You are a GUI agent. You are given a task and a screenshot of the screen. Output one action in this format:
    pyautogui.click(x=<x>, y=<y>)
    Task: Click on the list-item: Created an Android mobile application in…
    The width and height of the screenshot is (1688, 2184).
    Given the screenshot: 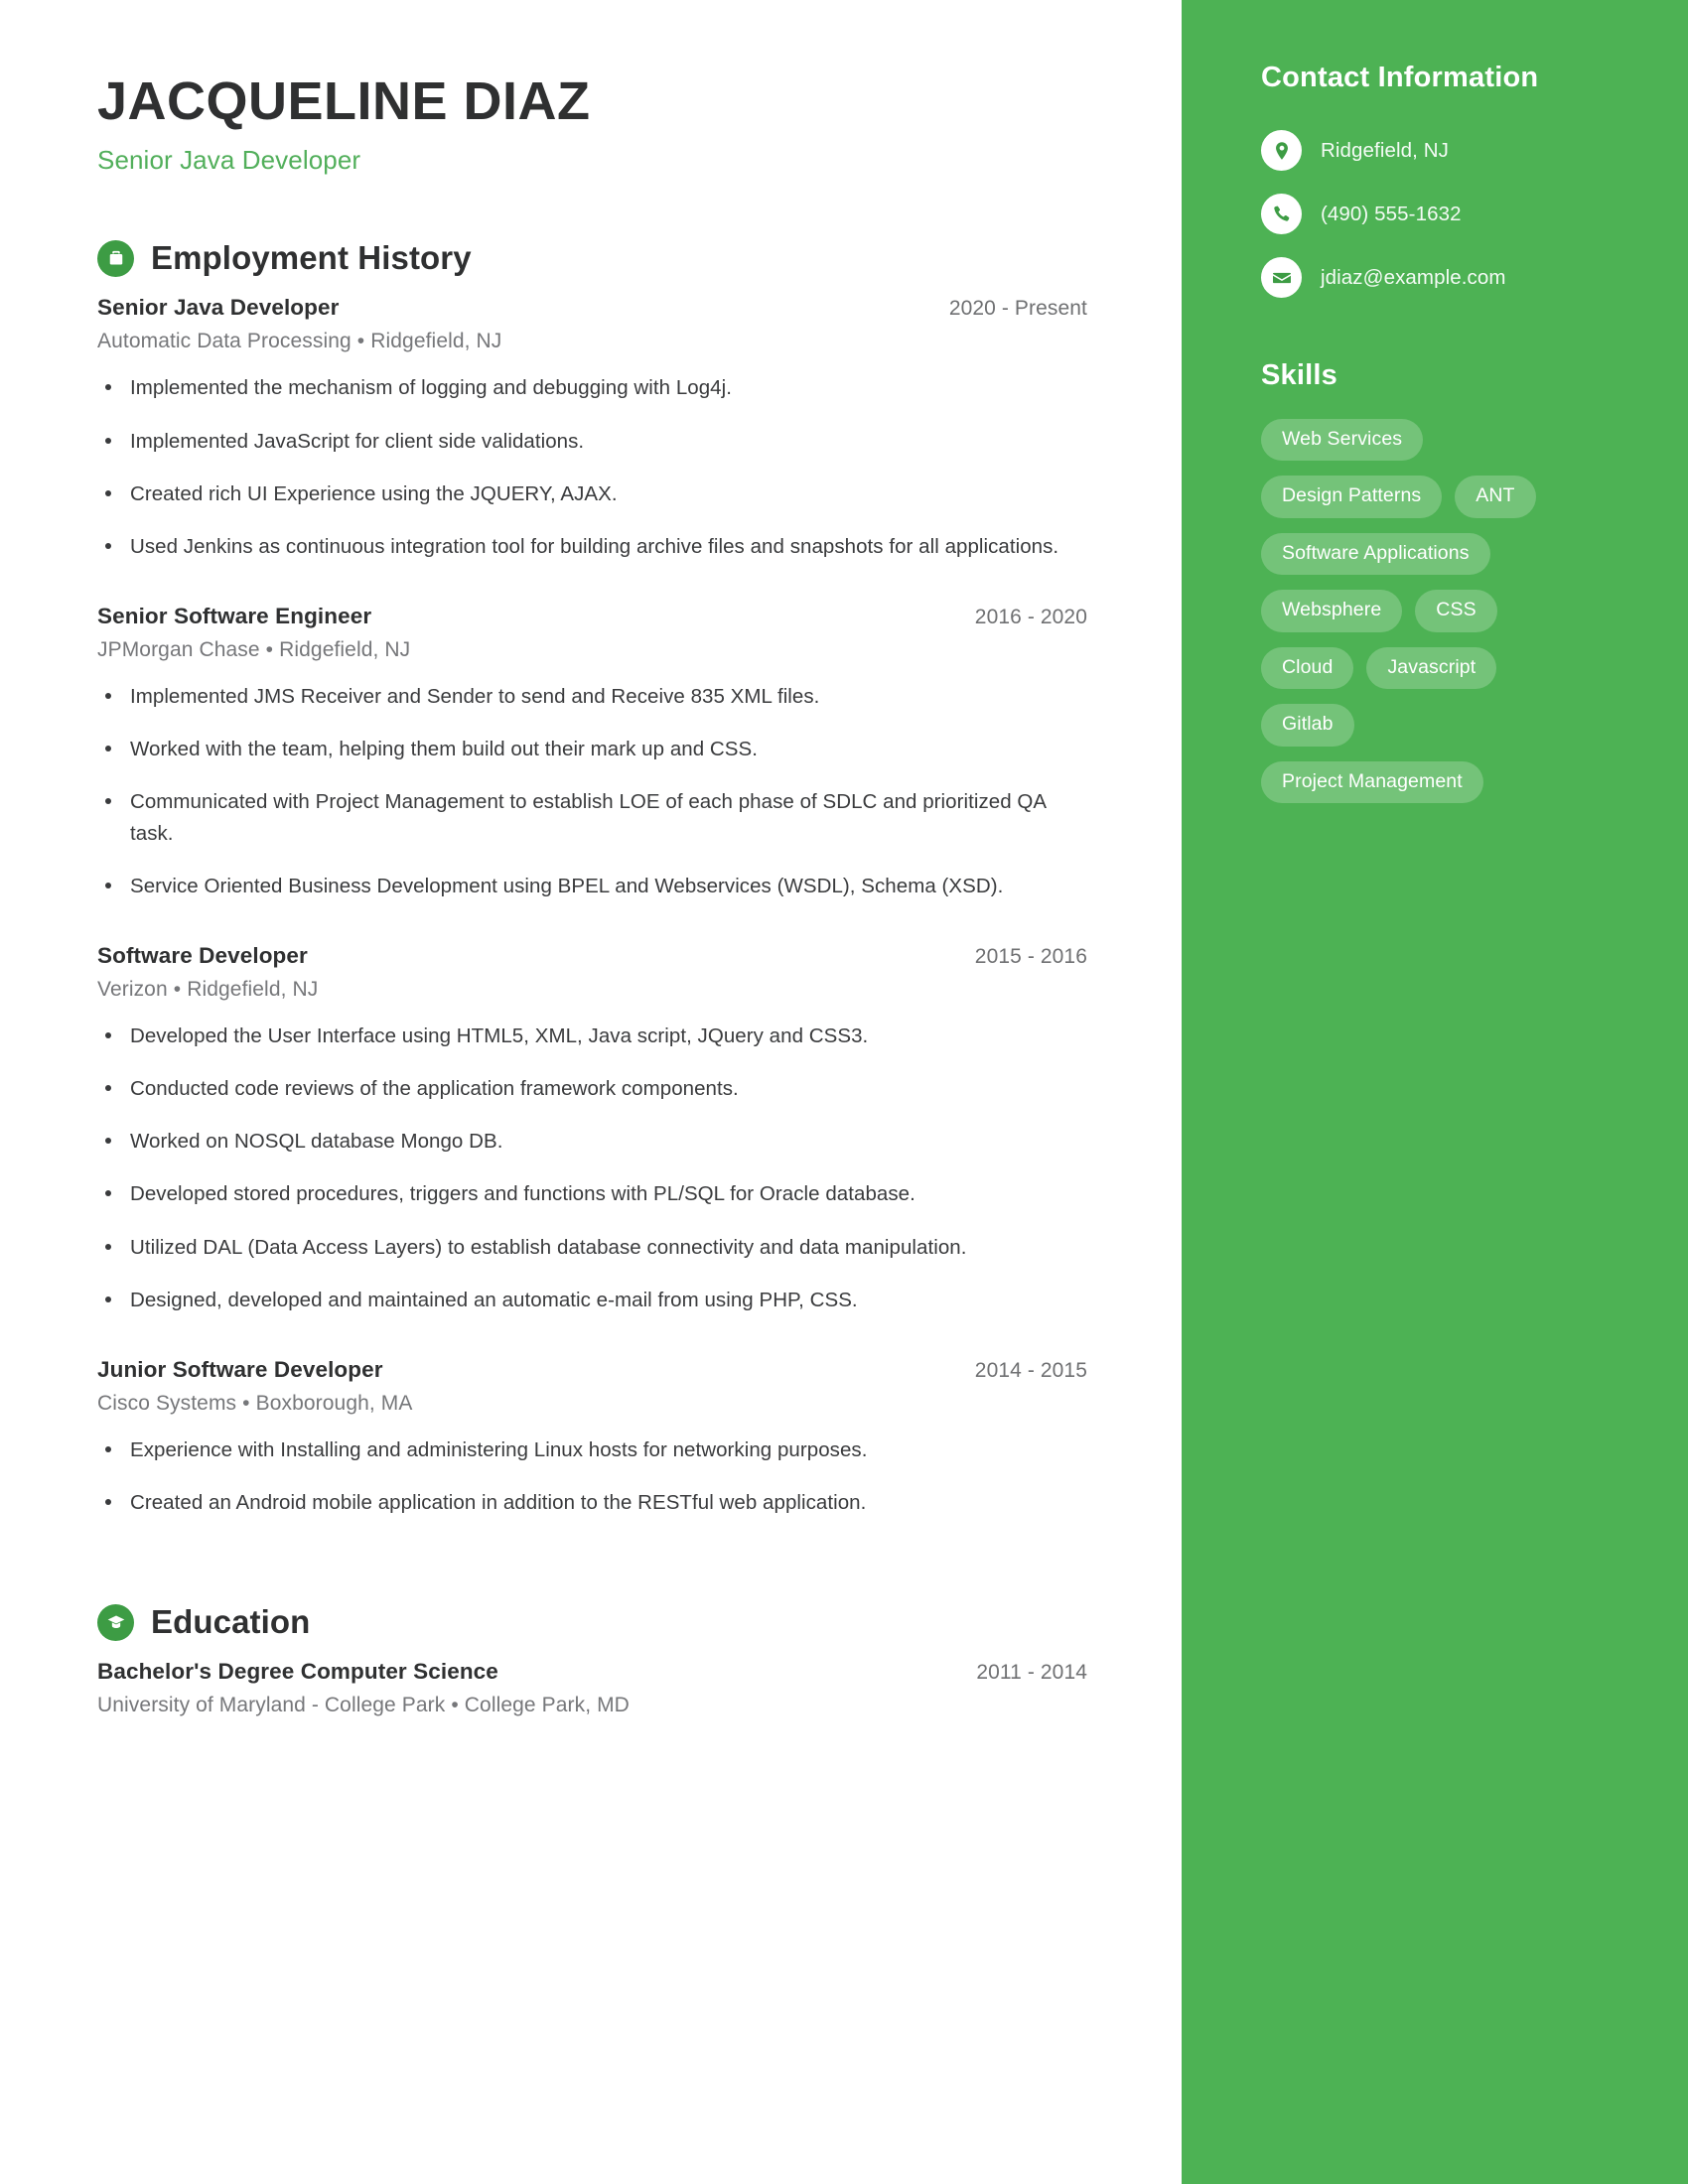 What is the action you would take?
    pyautogui.click(x=592, y=1502)
    